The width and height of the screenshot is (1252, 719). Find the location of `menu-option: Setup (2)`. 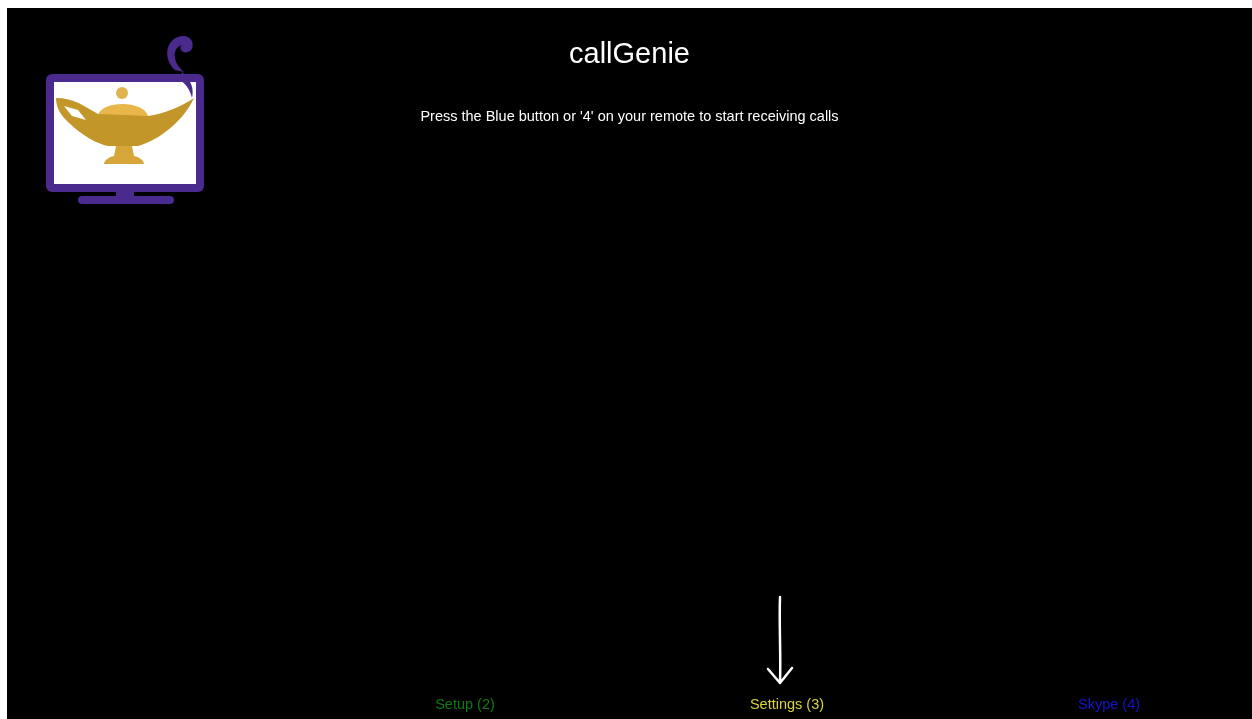

menu-option: Setup (2) is located at coordinates (465, 704).